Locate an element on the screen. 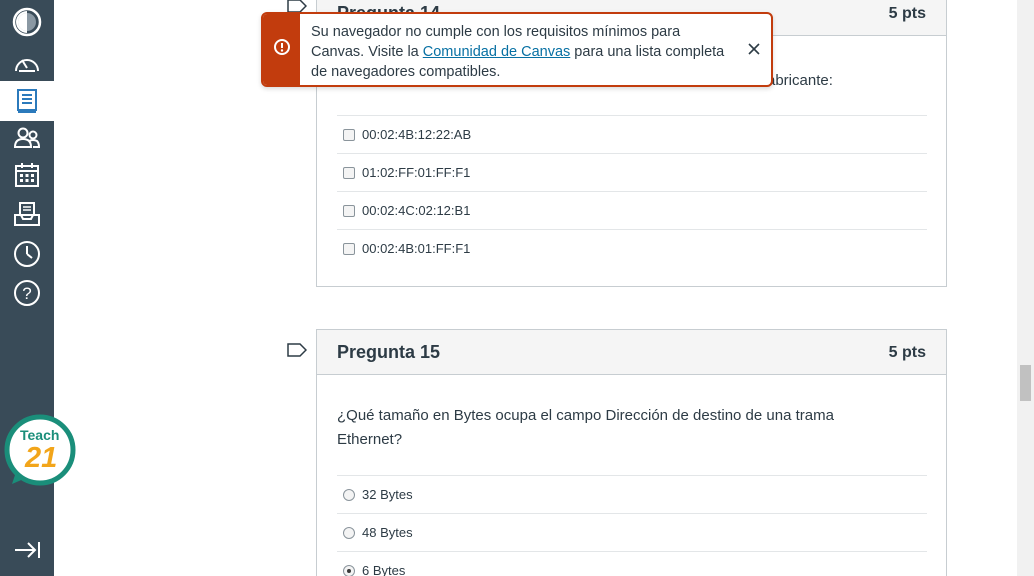 The height and width of the screenshot is (576, 1034). question-15-points: 5 pts is located at coordinates (907, 352).